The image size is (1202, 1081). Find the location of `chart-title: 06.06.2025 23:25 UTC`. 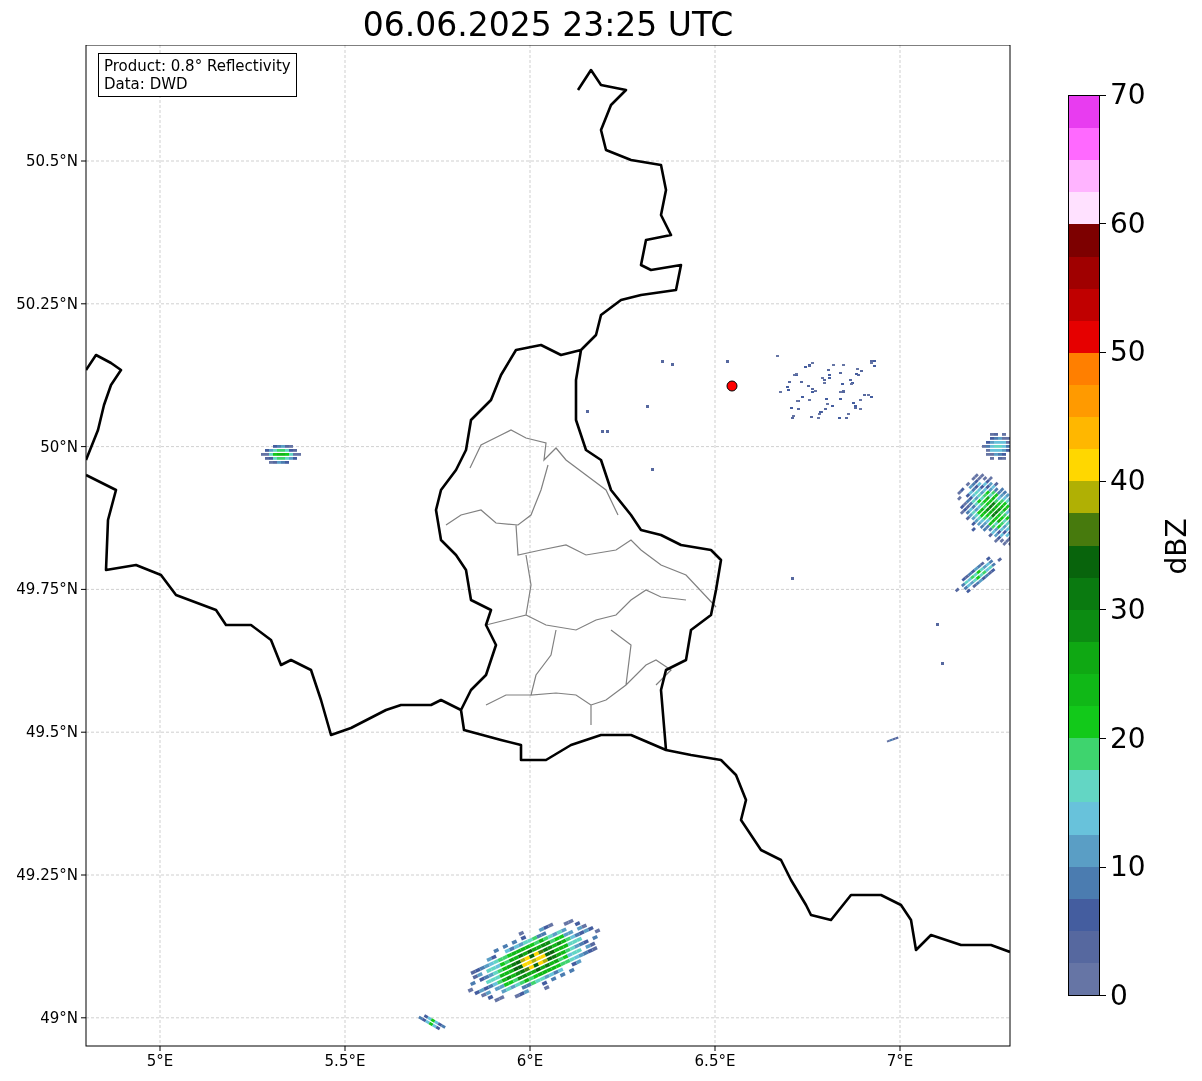

chart-title: 06.06.2025 23:25 UTC is located at coordinates (548, 24).